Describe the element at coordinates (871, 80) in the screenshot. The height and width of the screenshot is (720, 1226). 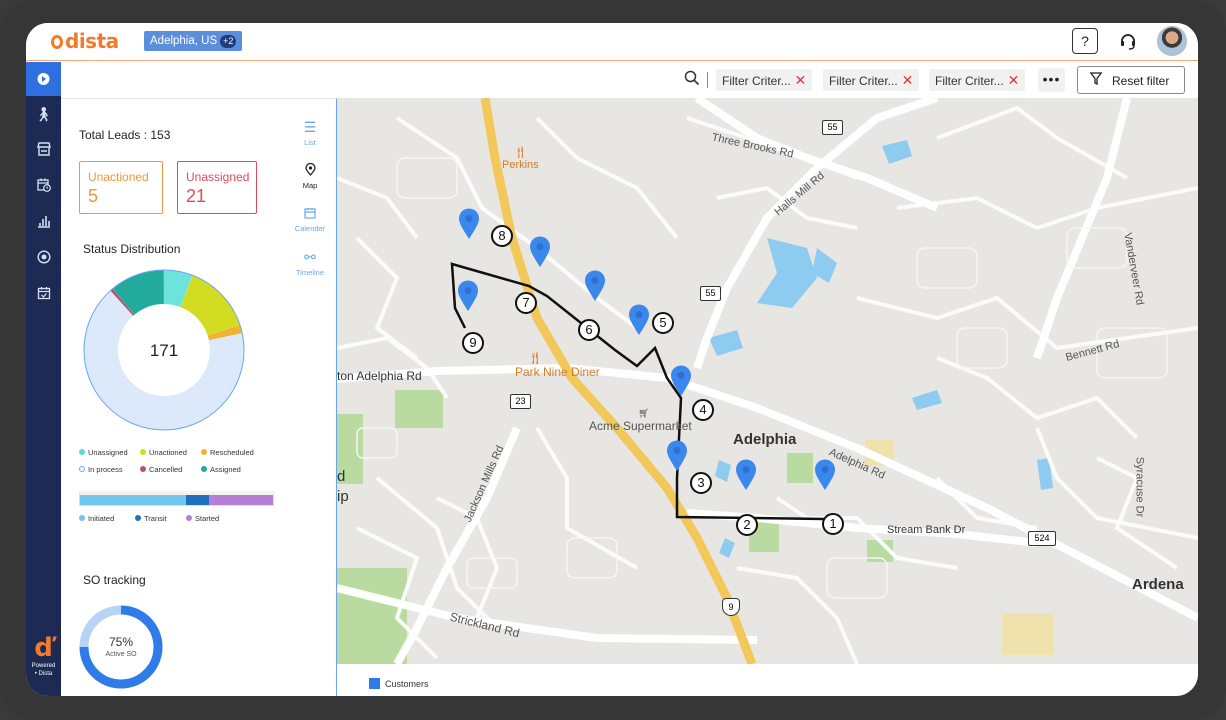
I see `filter-chip-2: Filter Criter... ✕` at that location.